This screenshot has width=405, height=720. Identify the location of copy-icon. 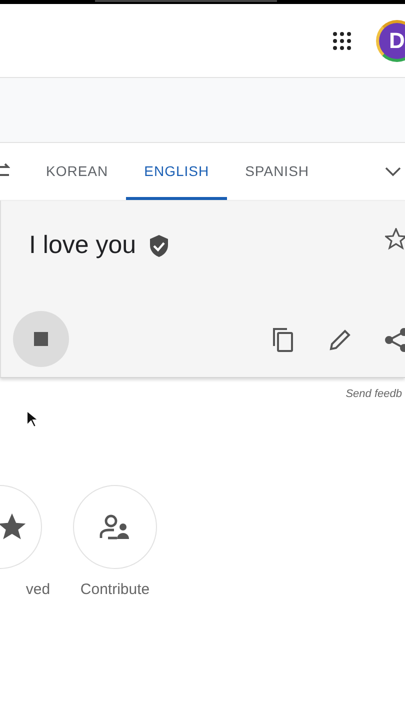
(283, 340).